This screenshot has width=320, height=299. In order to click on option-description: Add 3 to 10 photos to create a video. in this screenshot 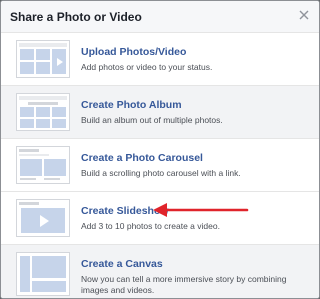, I will do `click(150, 226)`.